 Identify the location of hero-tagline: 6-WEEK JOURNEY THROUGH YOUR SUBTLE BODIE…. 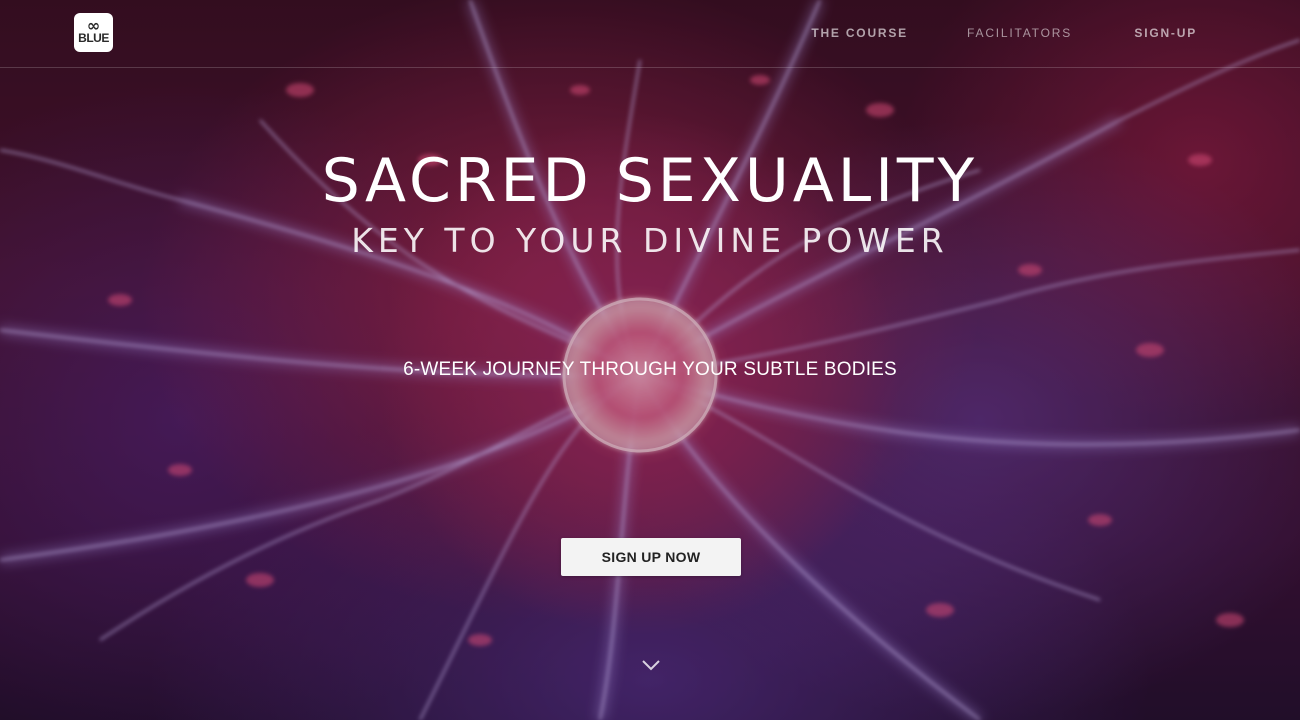
(650, 369).